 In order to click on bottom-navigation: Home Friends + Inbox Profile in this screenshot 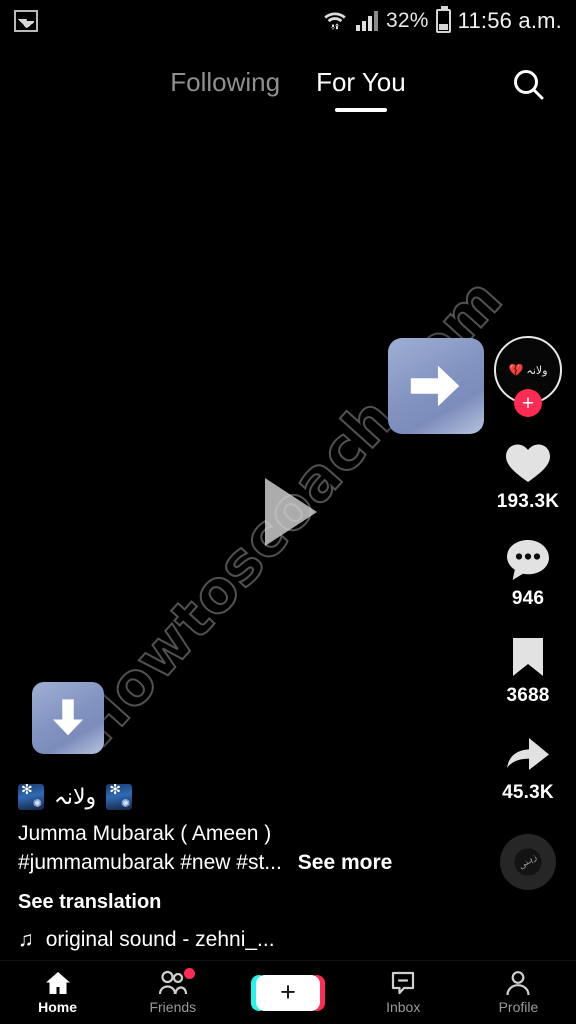, I will do `click(288, 992)`.